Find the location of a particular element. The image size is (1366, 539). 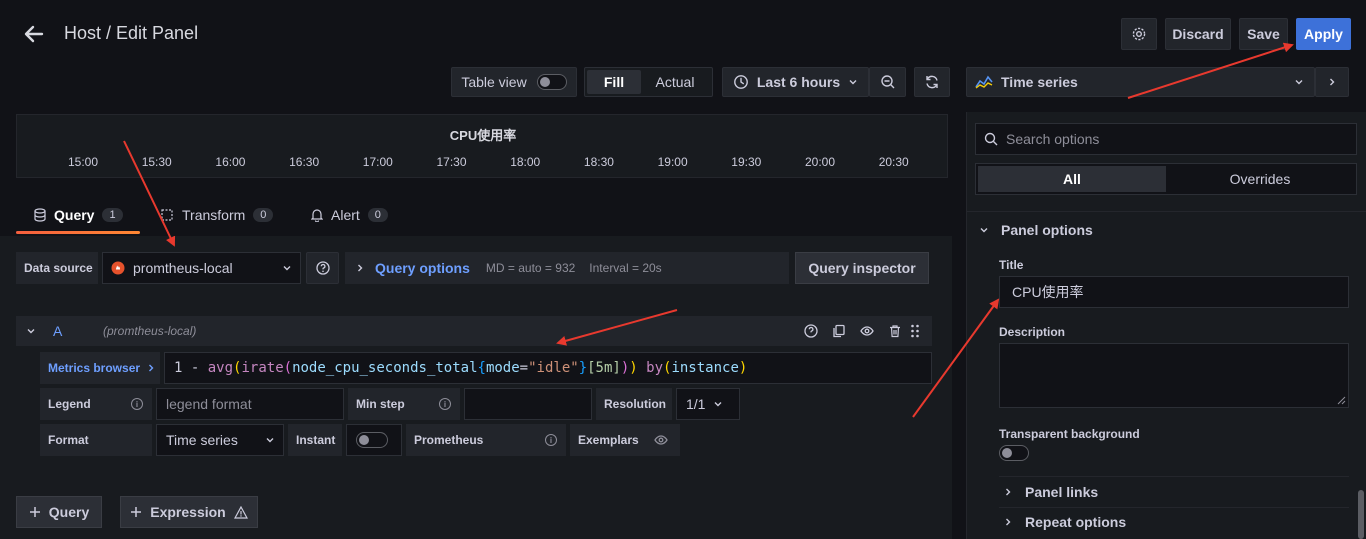

warning-triangle-icon is located at coordinates (240, 512).